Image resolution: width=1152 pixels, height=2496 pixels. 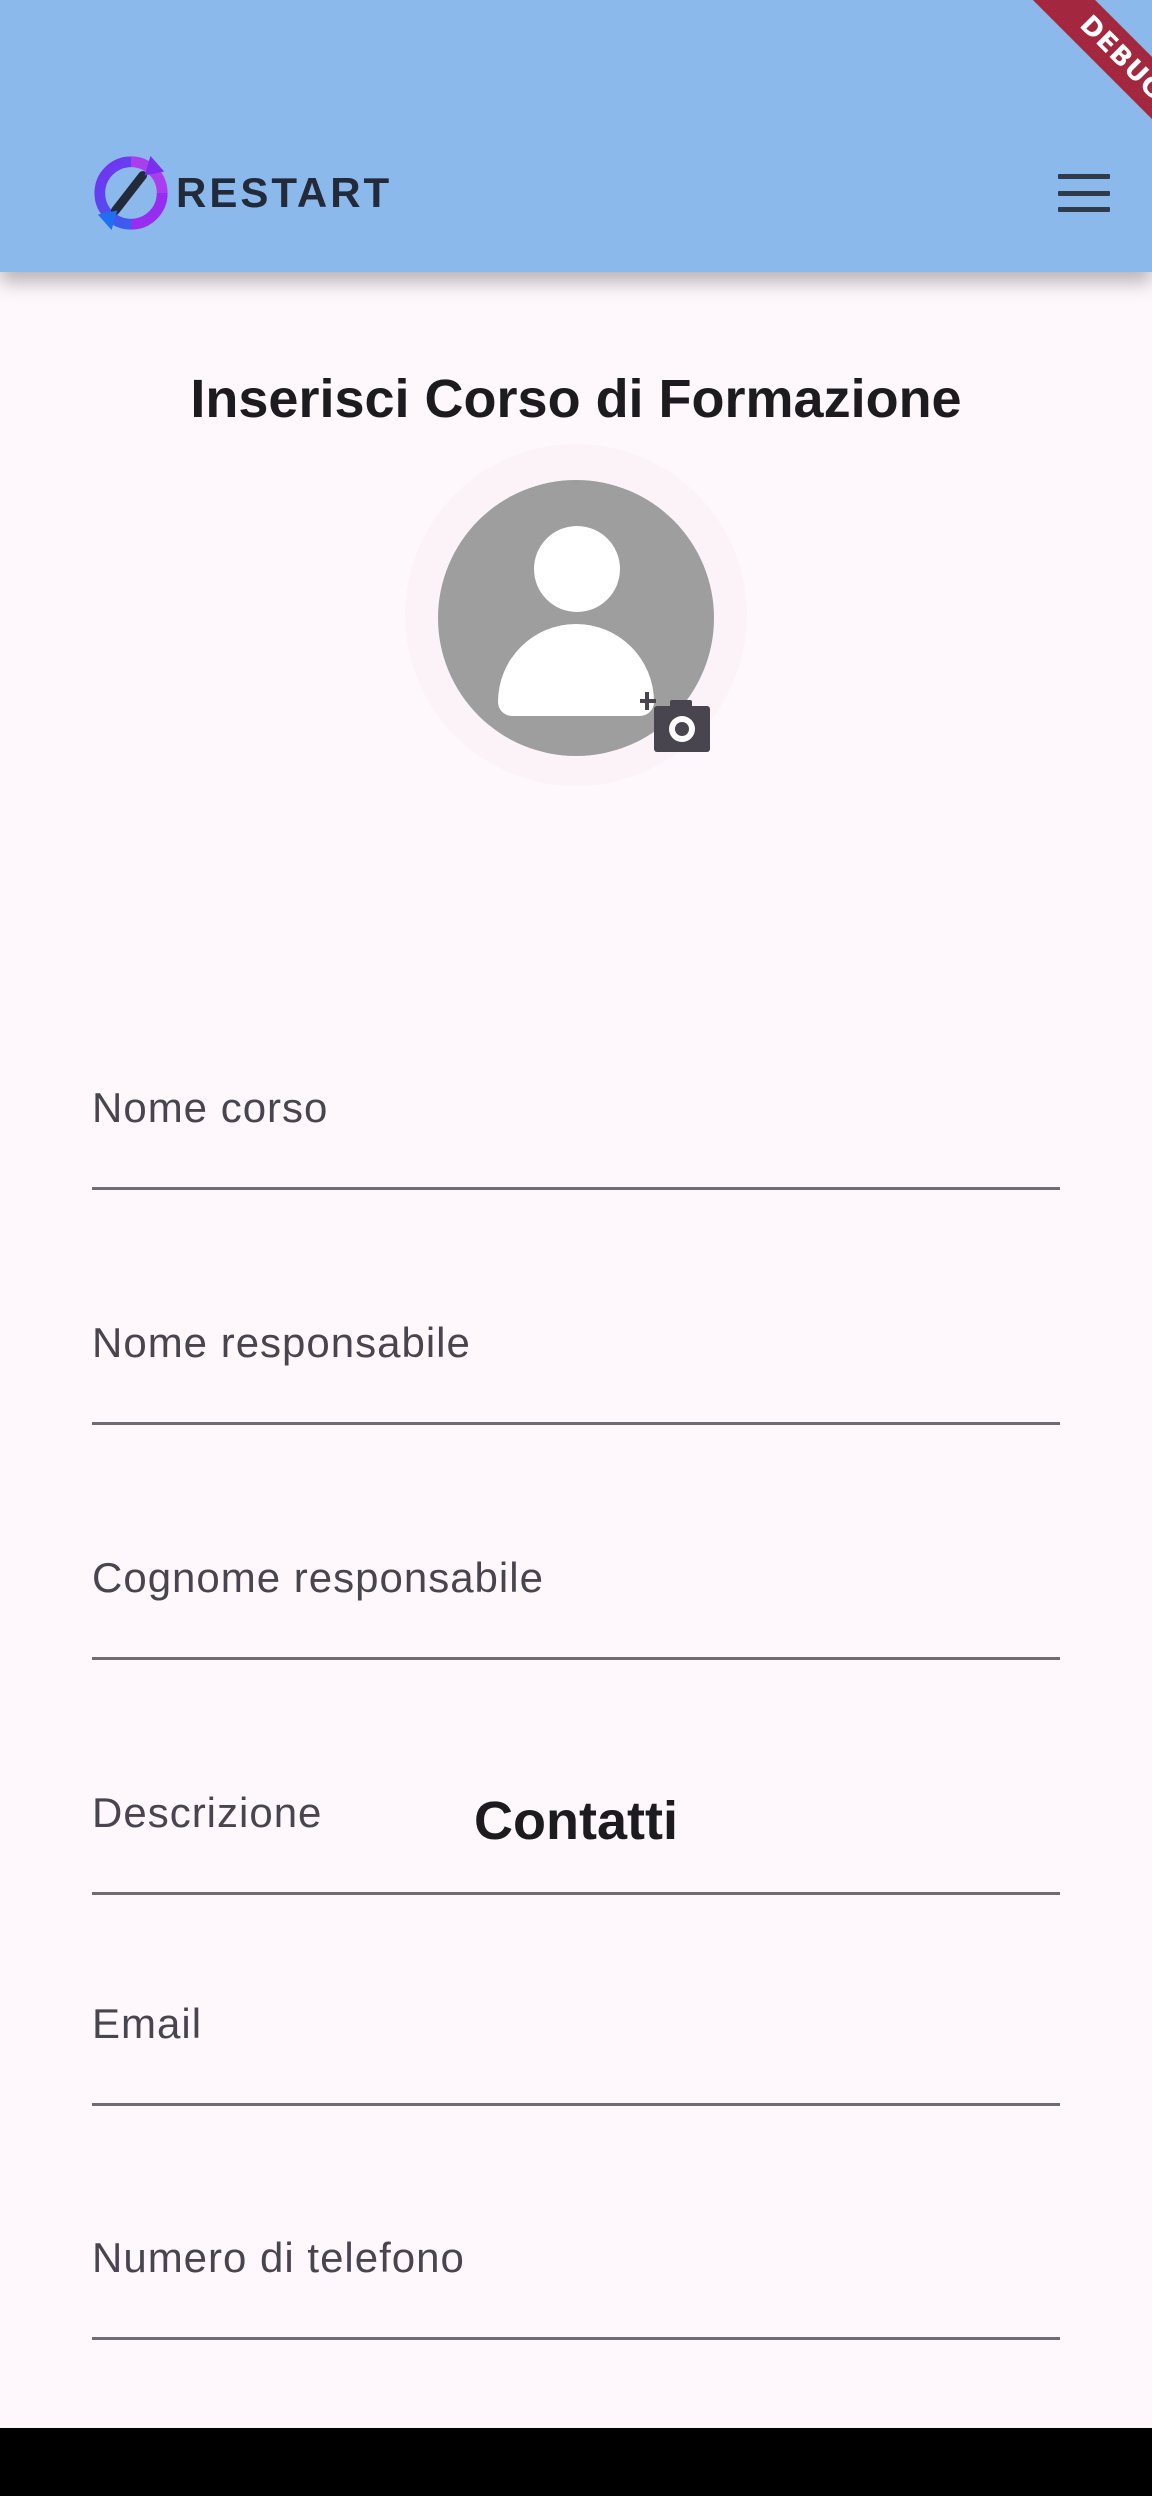 What do you see at coordinates (284, 192) in the screenshot?
I see `logo-text: RESTART` at bounding box center [284, 192].